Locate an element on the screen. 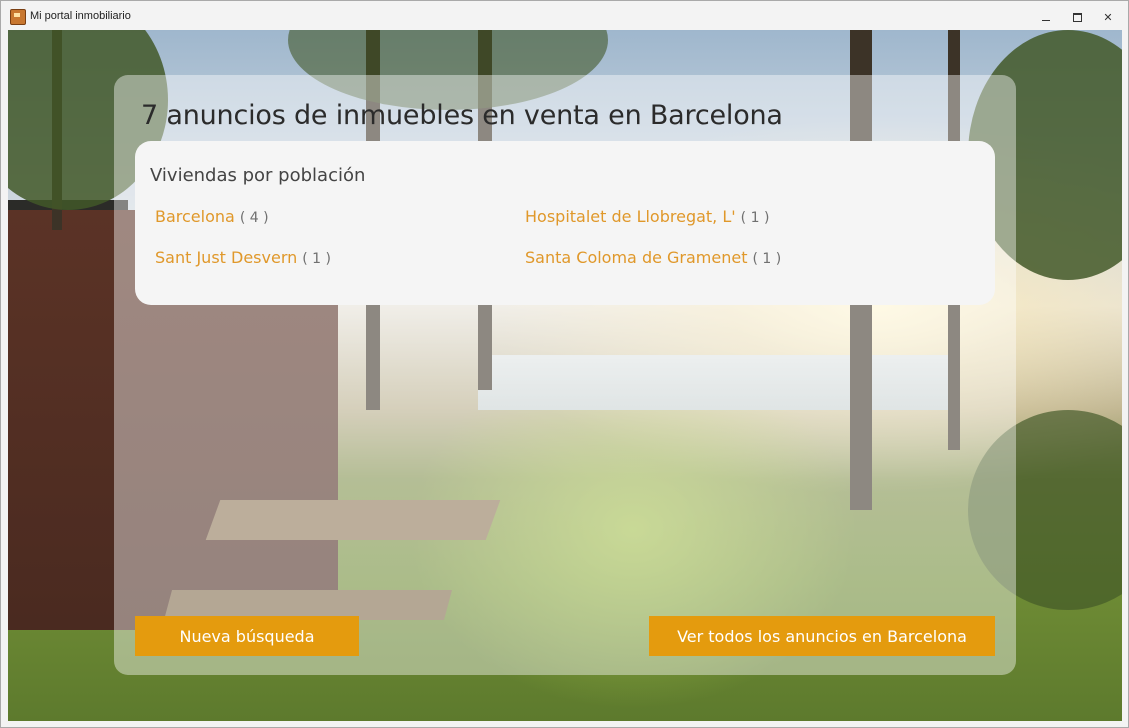 The height and width of the screenshot is (728, 1129). city-count: ( 4 ) is located at coordinates (254, 218).